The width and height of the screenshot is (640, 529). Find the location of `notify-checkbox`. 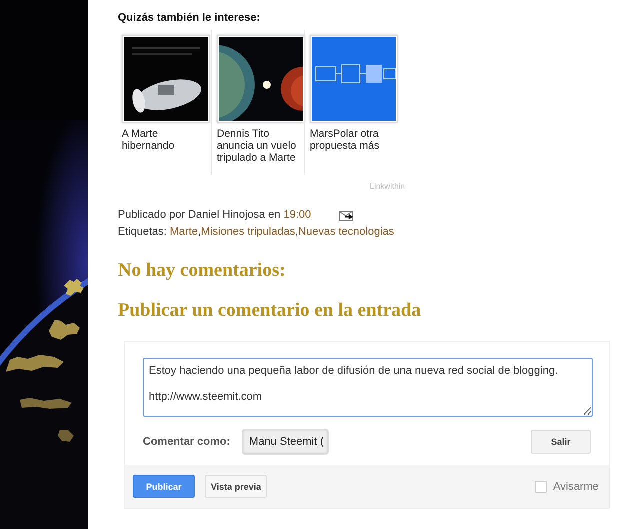

notify-checkbox is located at coordinates (541, 486).